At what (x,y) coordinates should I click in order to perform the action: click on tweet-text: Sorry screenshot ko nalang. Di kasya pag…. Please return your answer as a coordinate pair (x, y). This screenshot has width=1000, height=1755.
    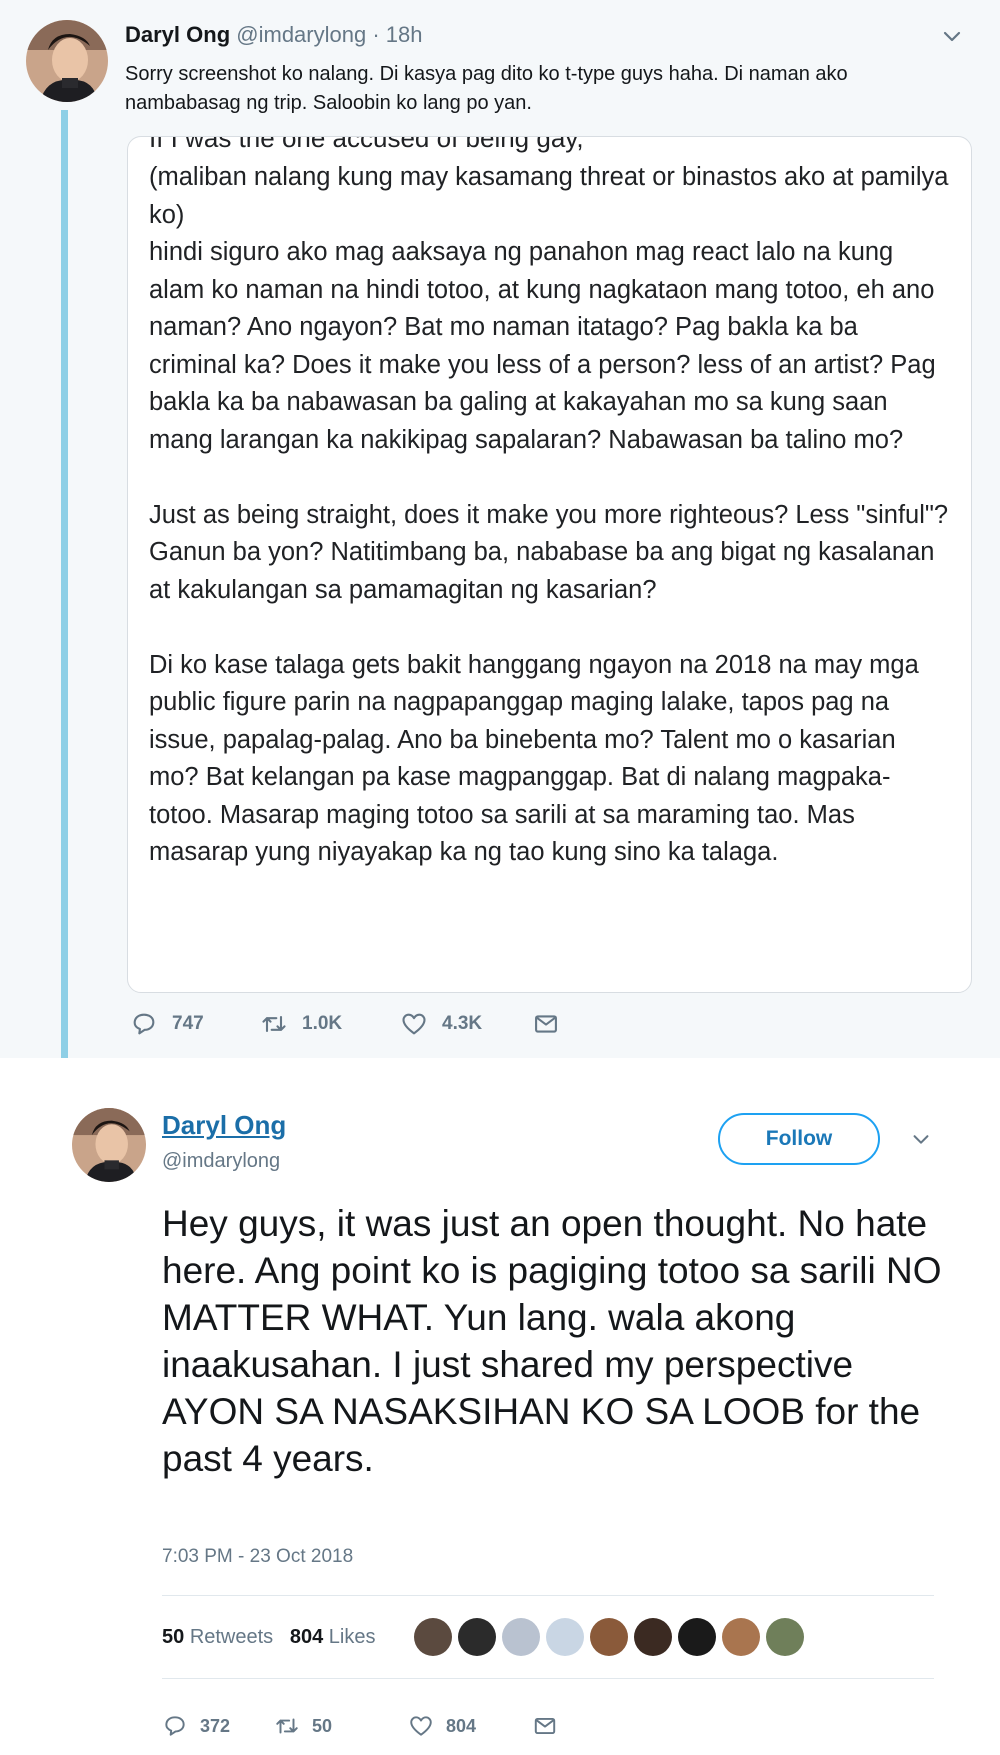
    Looking at the image, I should click on (486, 88).